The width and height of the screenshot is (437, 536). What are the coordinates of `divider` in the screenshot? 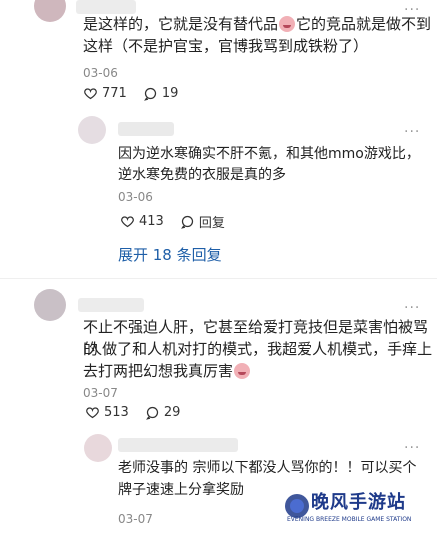 It's located at (218, 278).